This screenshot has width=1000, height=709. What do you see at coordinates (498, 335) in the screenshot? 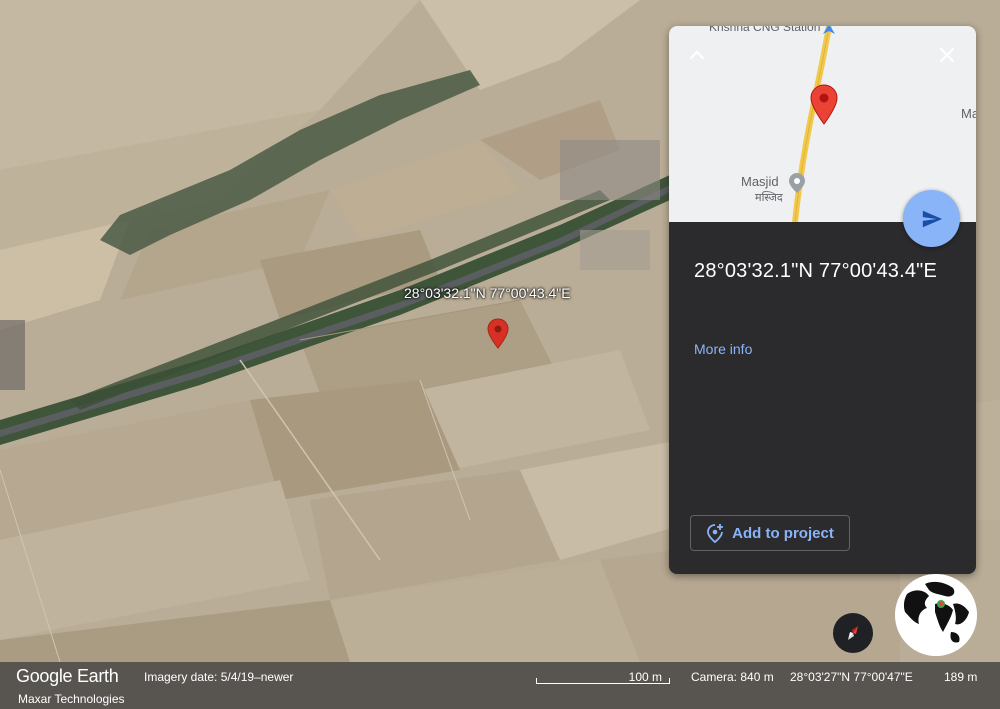
I see `map-pin-icon` at bounding box center [498, 335].